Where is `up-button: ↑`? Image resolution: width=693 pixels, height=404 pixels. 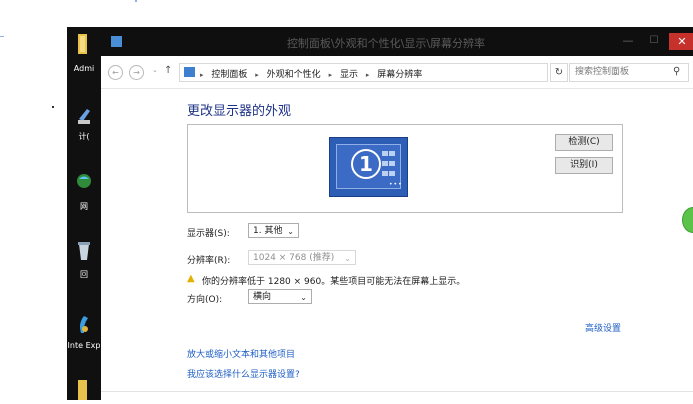 up-button: ↑ is located at coordinates (168, 70).